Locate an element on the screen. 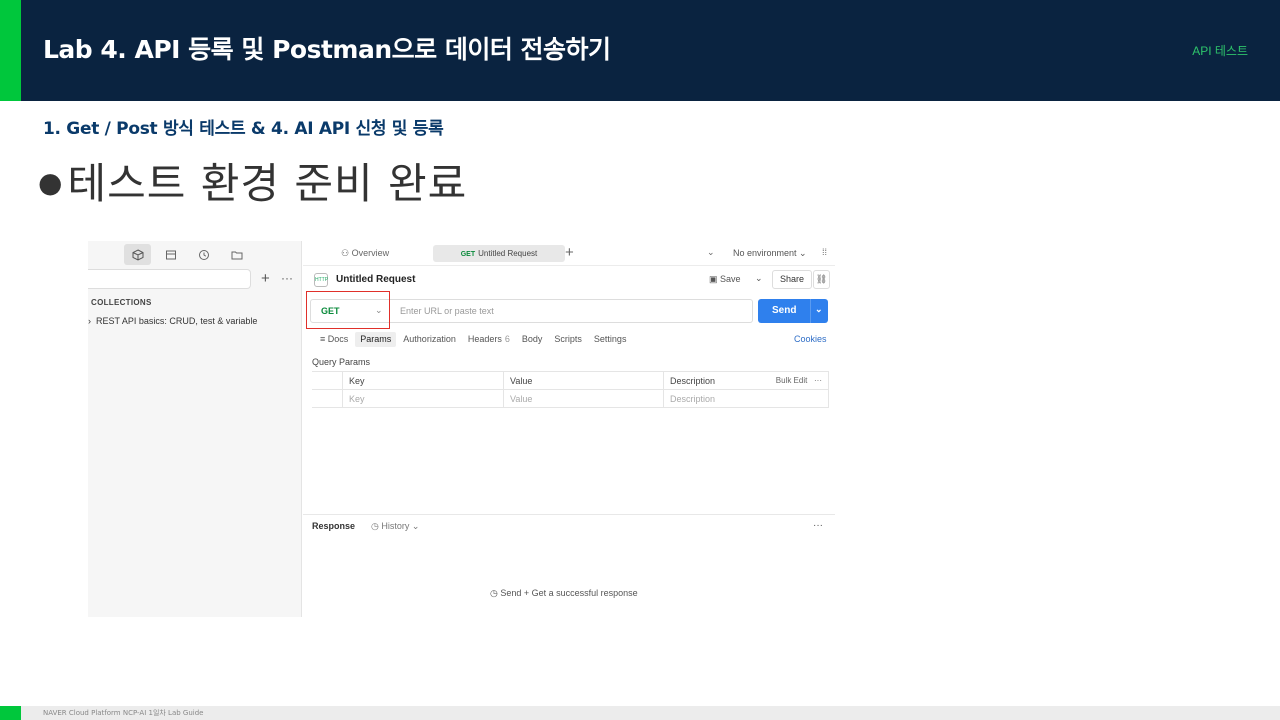 The image size is (1280, 720). share-button: Share is located at coordinates (792, 279).